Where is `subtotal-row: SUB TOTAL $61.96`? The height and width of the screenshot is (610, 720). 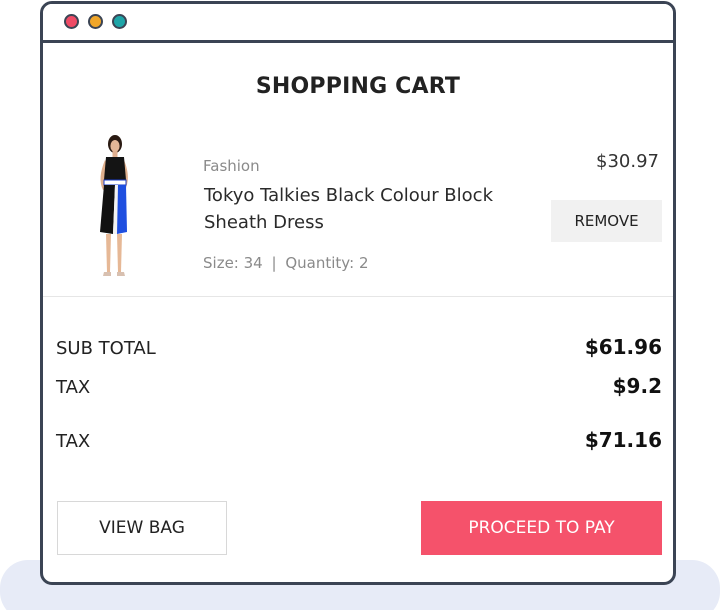 subtotal-row: SUB TOTAL $61.96 is located at coordinates (359, 346).